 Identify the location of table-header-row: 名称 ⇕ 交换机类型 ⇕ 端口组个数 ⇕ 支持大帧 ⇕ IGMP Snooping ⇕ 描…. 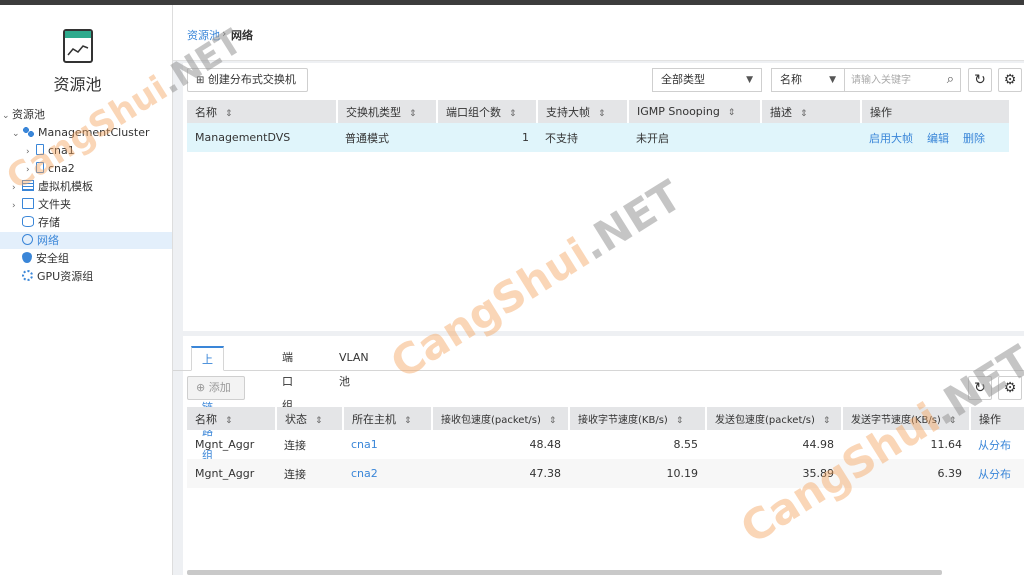
(598, 111).